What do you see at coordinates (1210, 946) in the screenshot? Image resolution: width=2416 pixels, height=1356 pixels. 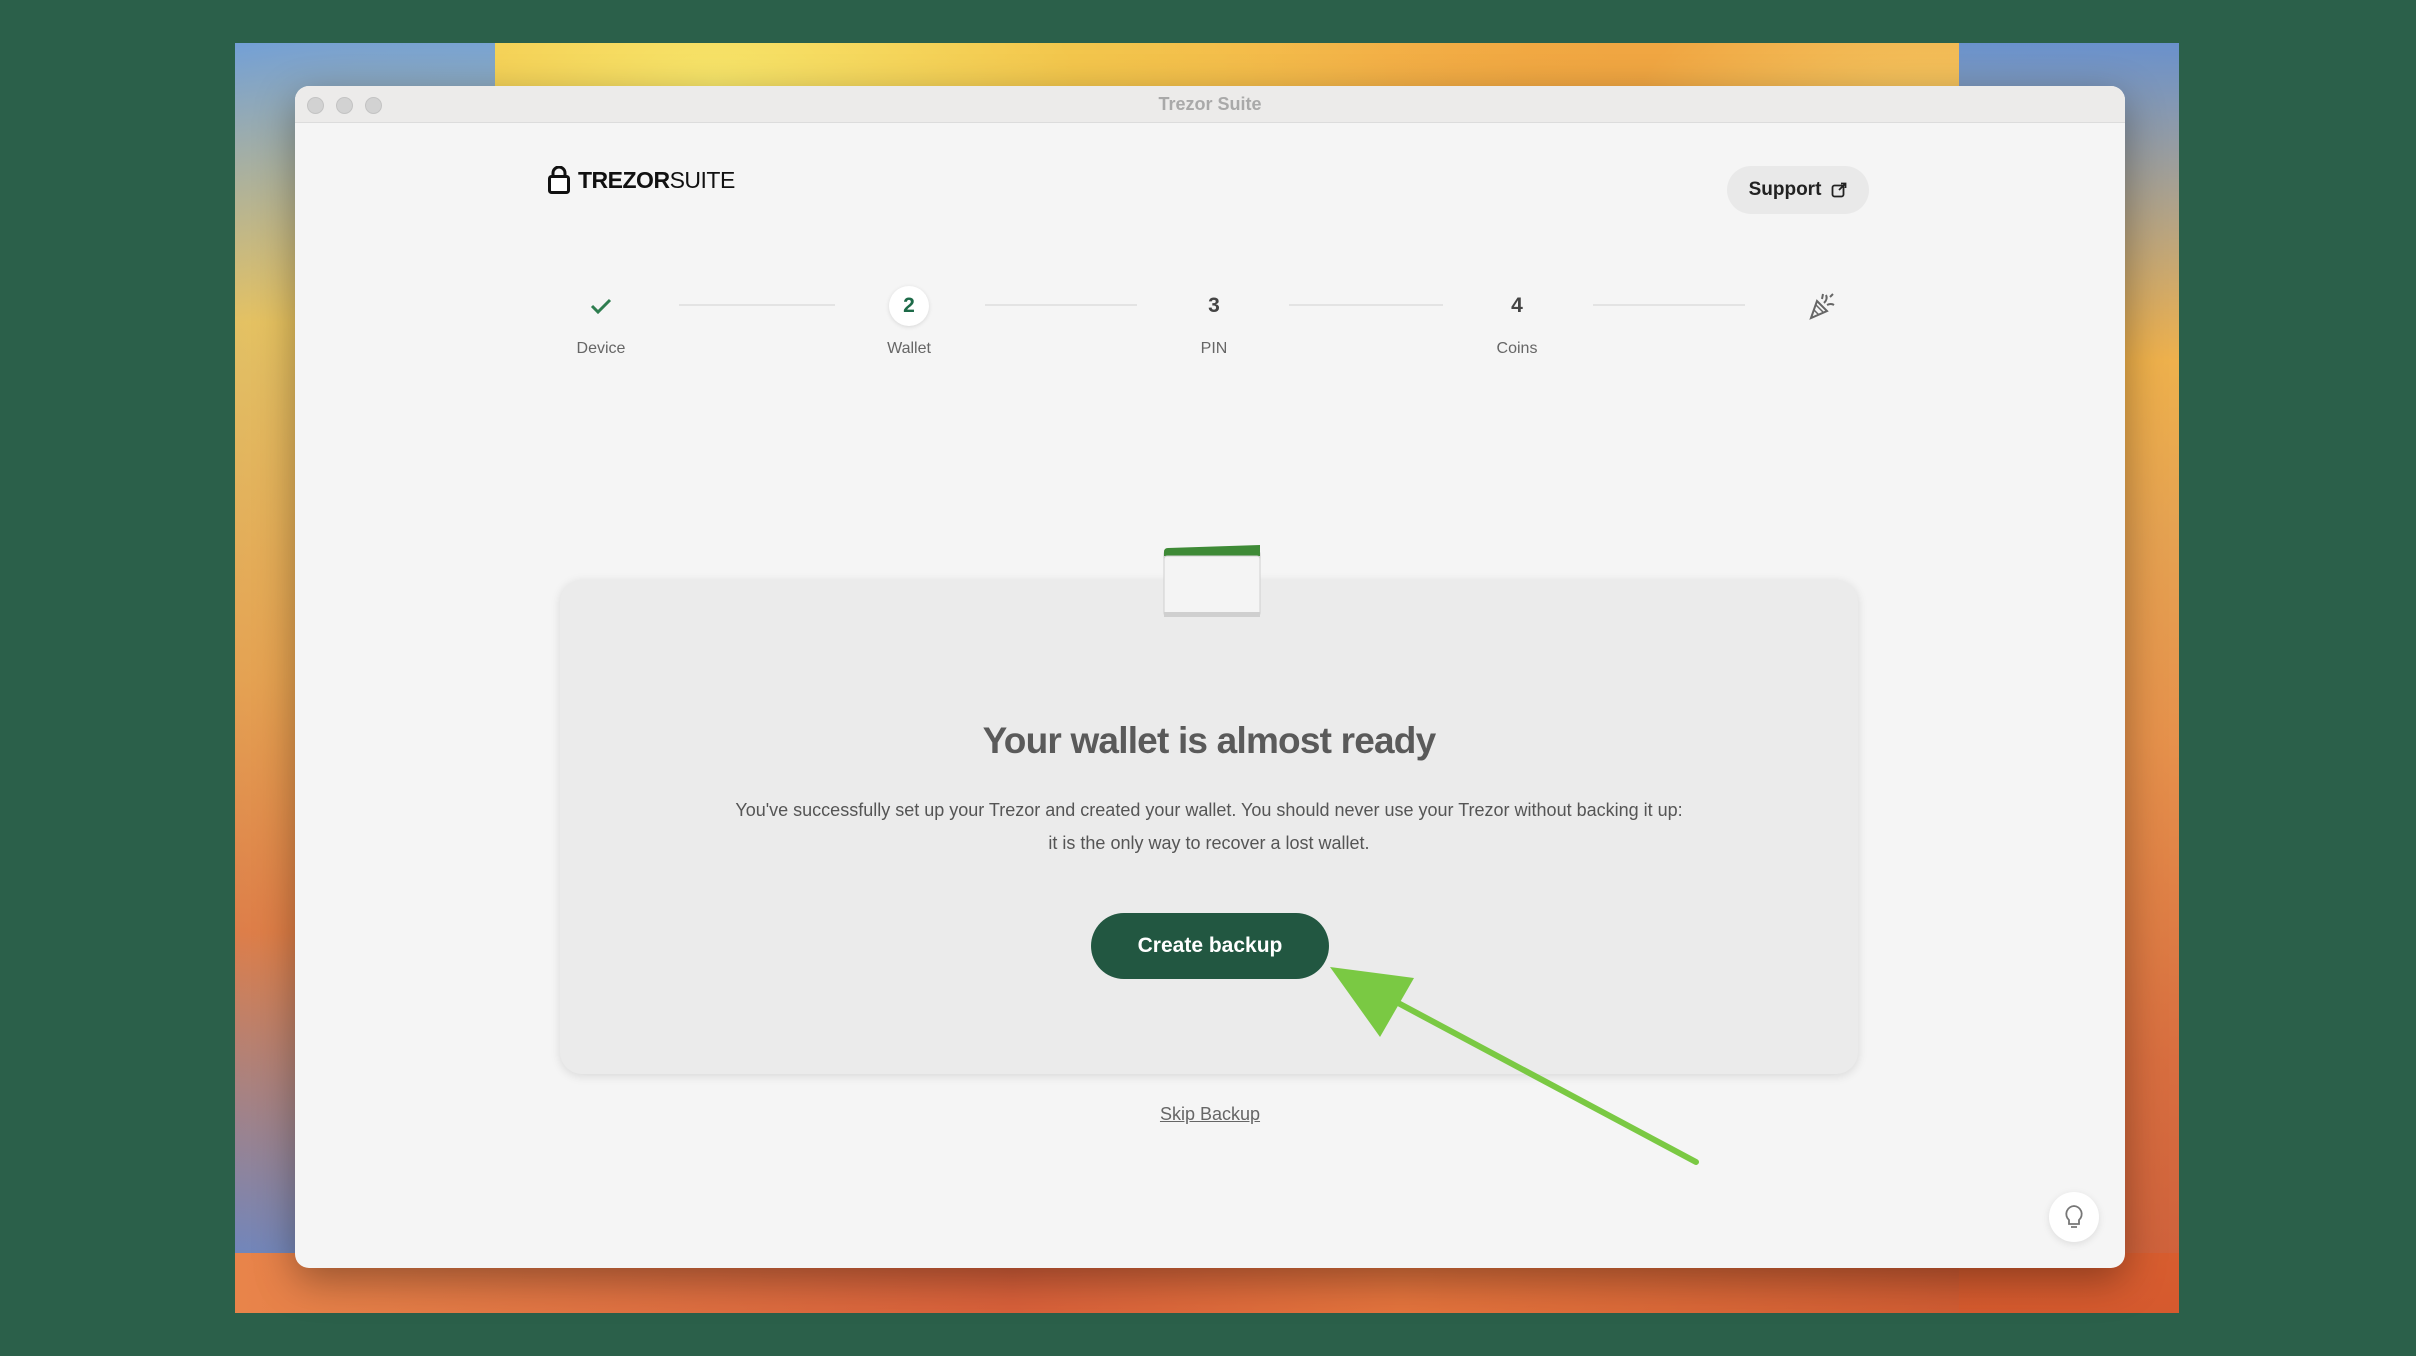 I see `create-backup-button: Create backup` at bounding box center [1210, 946].